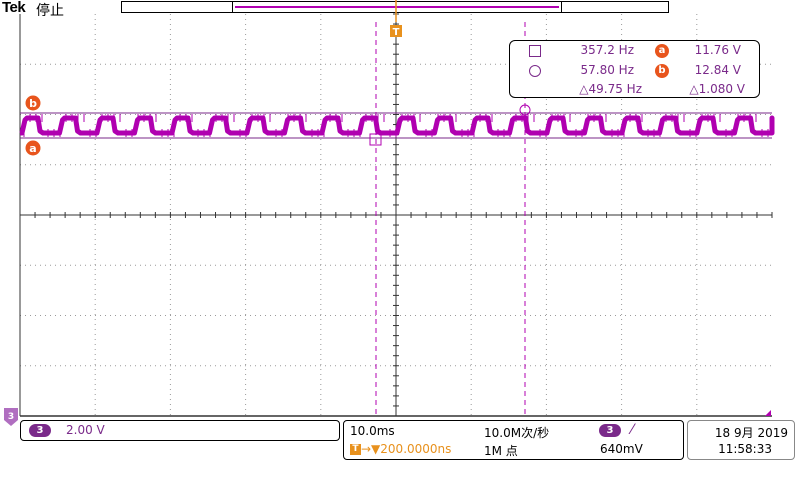 This screenshot has height=480, width=800. I want to click on time-readout: 11:58:33, so click(745, 449).